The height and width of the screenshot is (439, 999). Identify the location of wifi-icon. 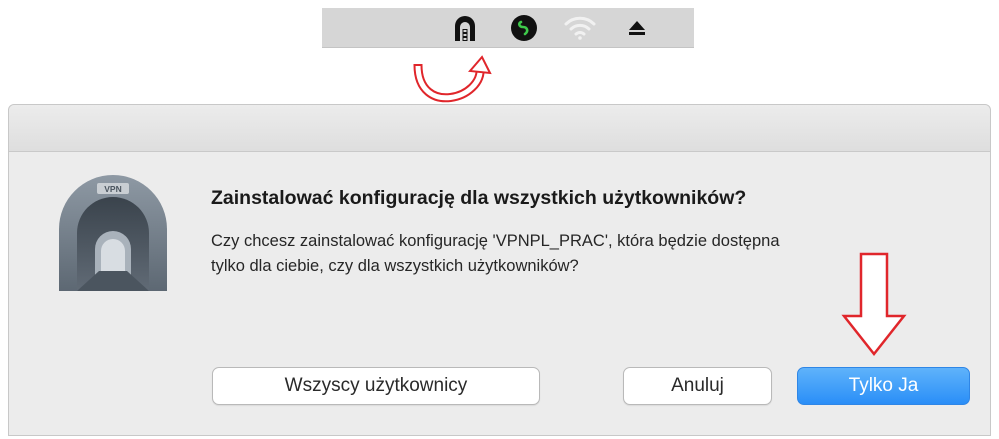
(580, 27).